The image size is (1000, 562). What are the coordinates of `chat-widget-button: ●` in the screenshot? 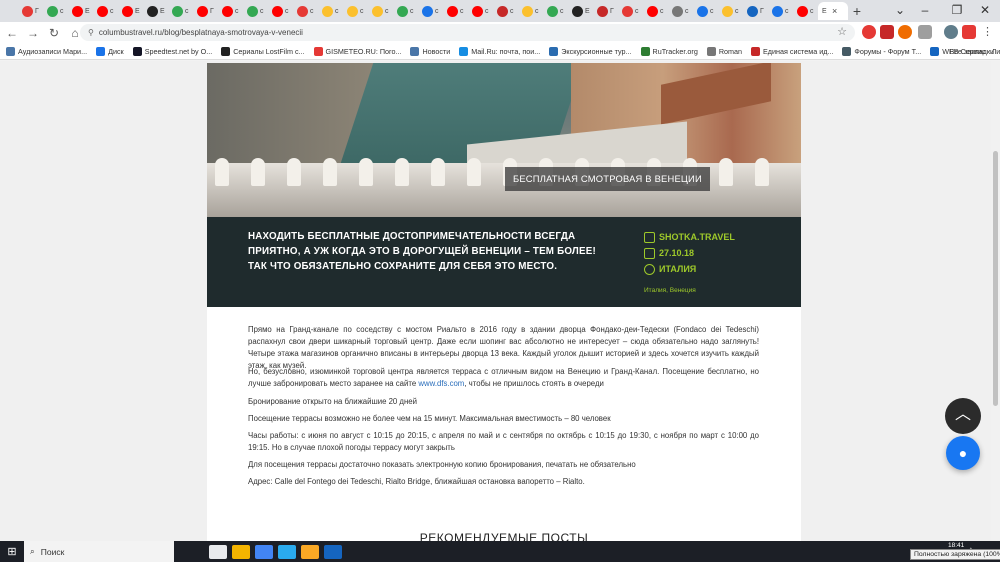 It's located at (963, 453).